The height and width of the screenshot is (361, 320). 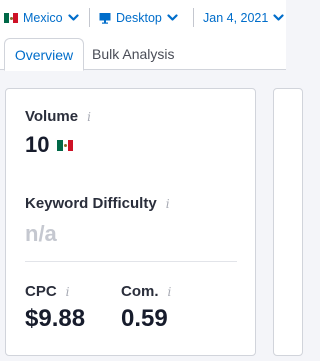 I want to click on keyword-difficulty-value: n/a, so click(x=41, y=233).